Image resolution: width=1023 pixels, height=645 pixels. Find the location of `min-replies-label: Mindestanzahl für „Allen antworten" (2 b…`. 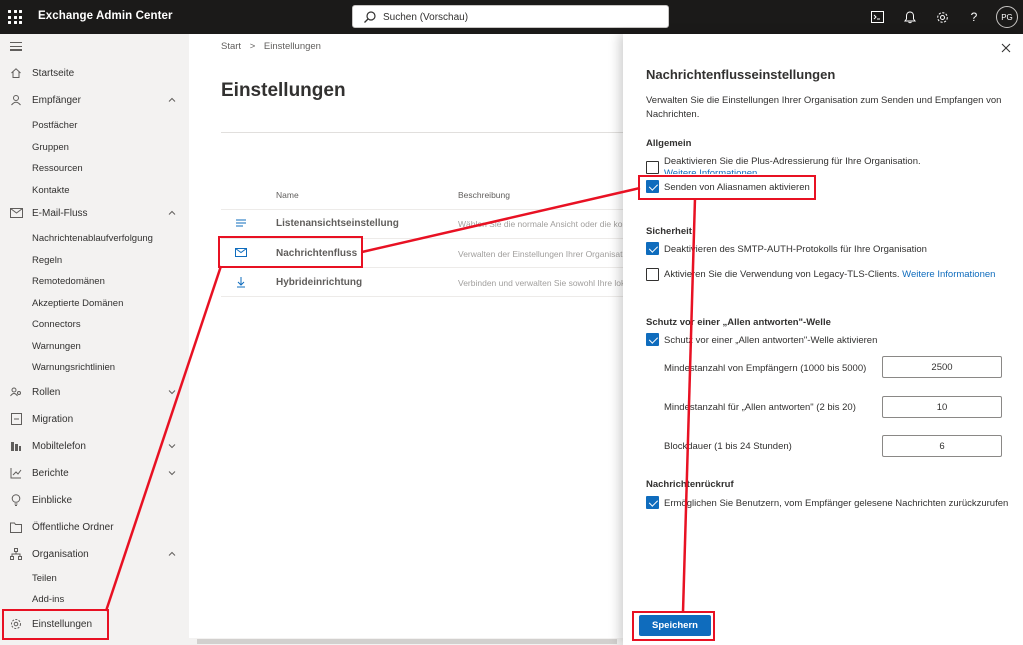

min-replies-label: Mindestanzahl für „Allen antworten" (2 b… is located at coordinates (760, 407).